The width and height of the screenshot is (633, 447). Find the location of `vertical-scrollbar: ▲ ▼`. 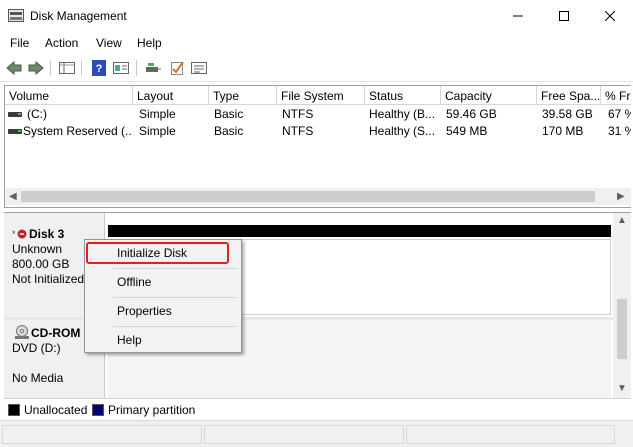

vertical-scrollbar: ▲ ▼ is located at coordinates (622, 306).